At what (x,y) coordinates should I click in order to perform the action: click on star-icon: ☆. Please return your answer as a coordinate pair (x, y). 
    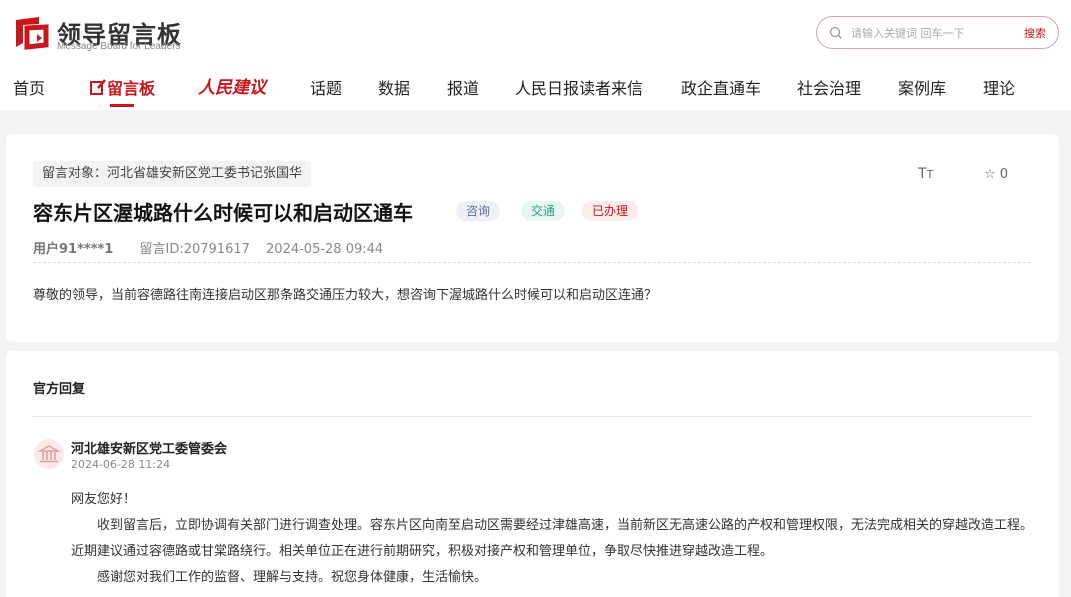
    Looking at the image, I should click on (990, 174).